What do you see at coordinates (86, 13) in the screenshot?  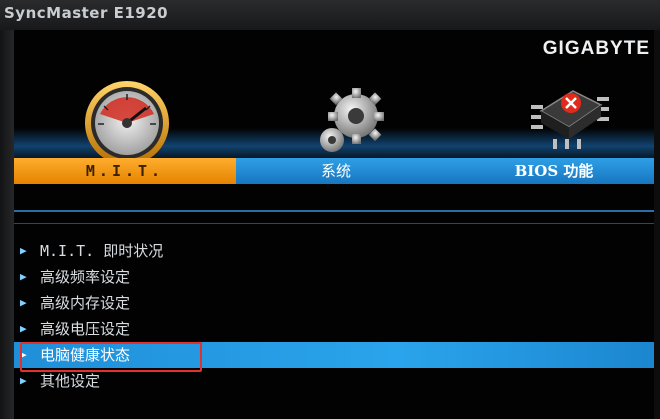 I see `monitor-model-label: SyncMaster E1920` at bounding box center [86, 13].